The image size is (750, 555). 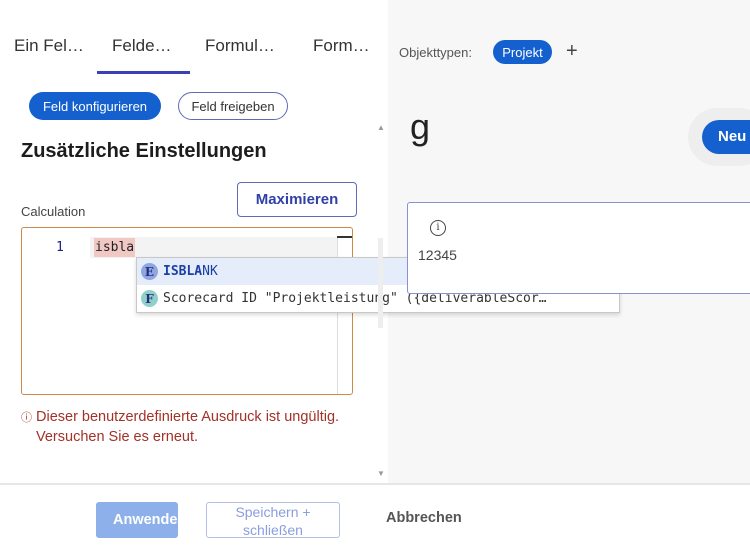 What do you see at coordinates (144, 151) in the screenshot?
I see `section-title: Zusätzliche Einstellungen` at bounding box center [144, 151].